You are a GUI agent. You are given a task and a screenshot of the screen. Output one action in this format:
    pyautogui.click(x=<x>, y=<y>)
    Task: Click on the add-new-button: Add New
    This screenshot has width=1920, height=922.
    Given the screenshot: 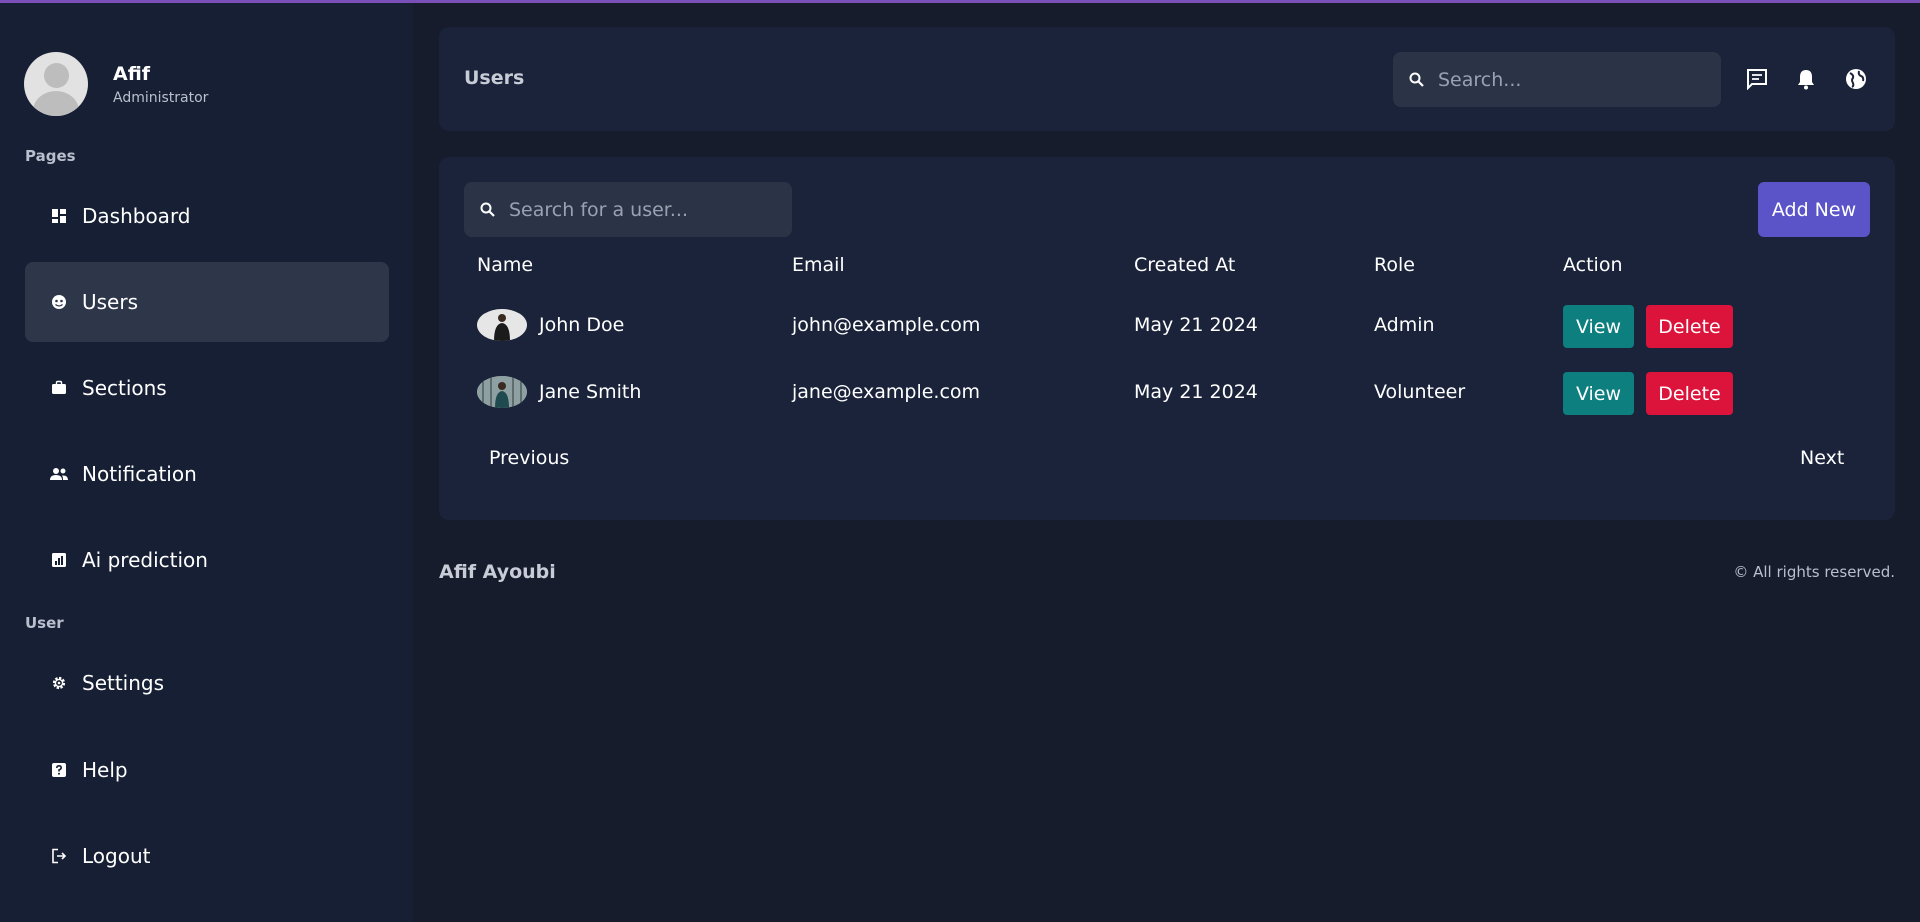 What is the action you would take?
    pyautogui.click(x=1814, y=209)
    